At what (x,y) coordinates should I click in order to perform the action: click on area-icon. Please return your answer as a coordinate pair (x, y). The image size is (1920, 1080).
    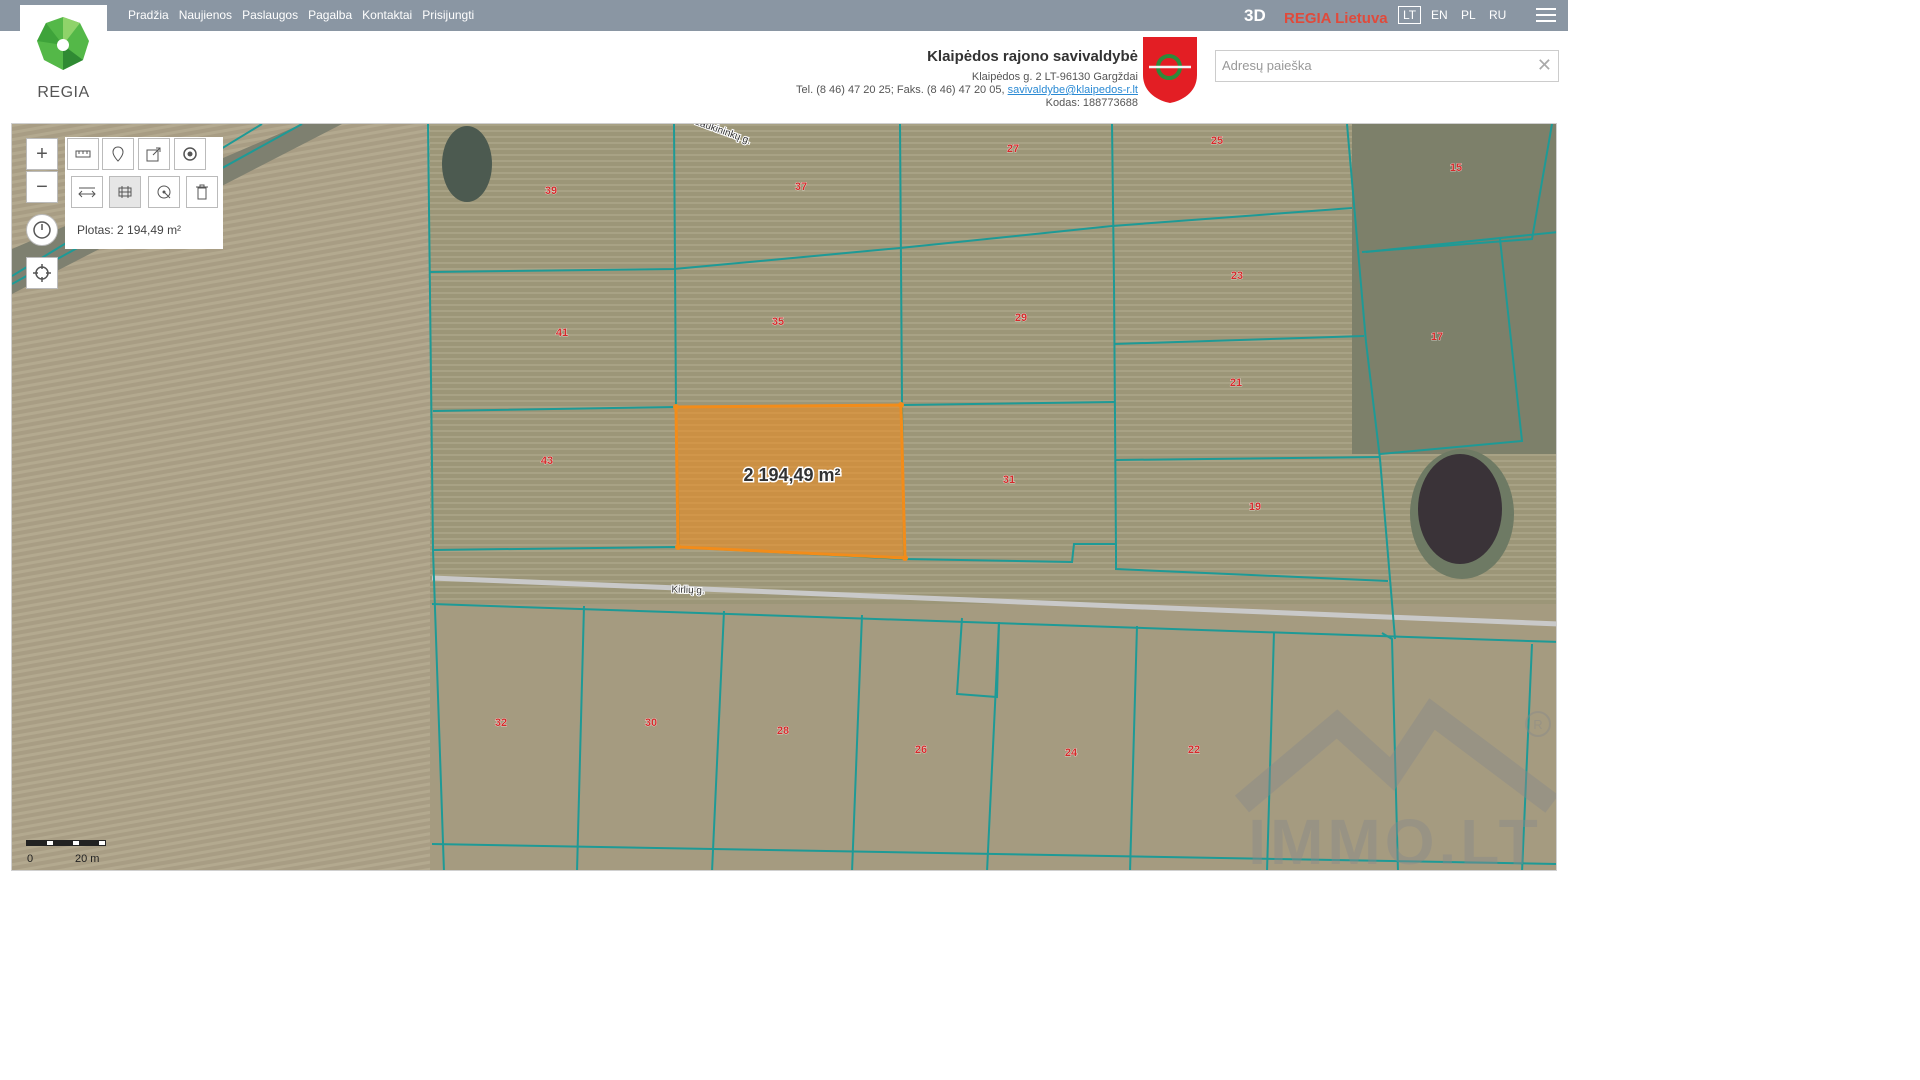
    Looking at the image, I should click on (125, 192).